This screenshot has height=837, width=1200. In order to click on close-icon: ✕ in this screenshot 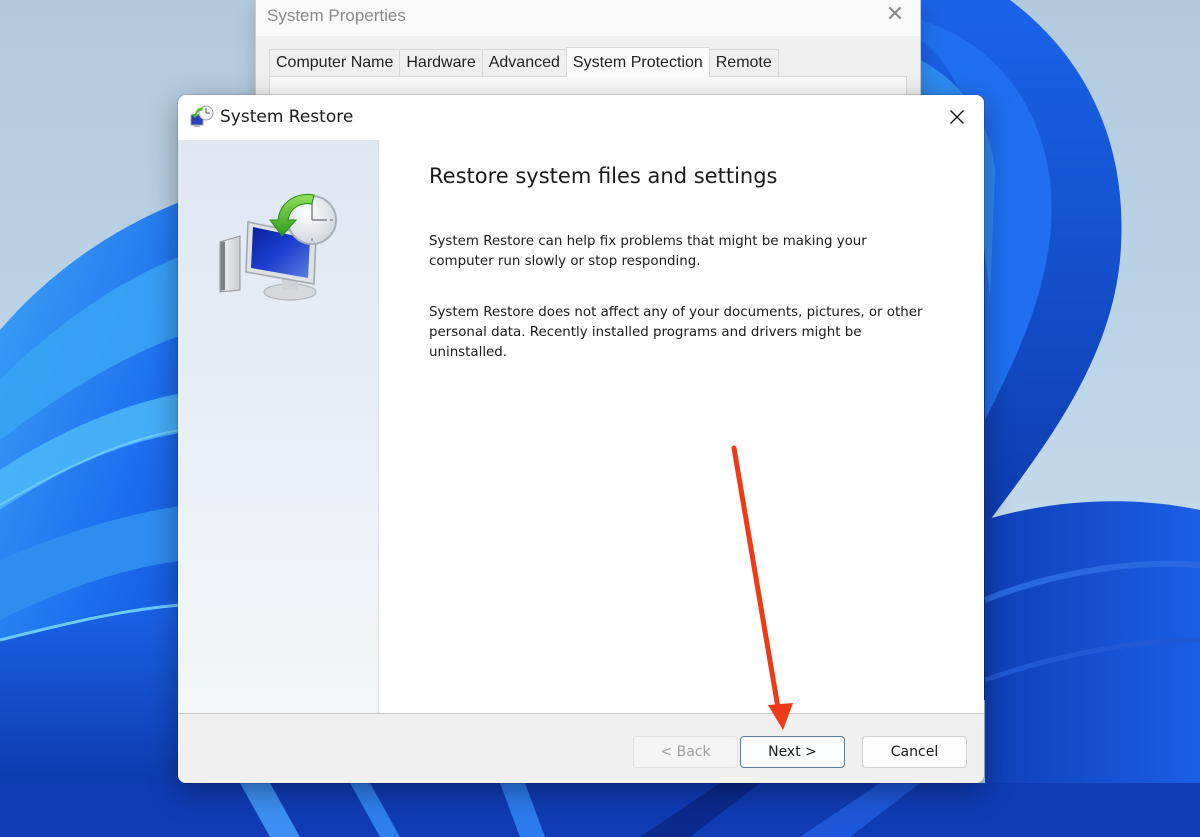, I will do `click(895, 15)`.